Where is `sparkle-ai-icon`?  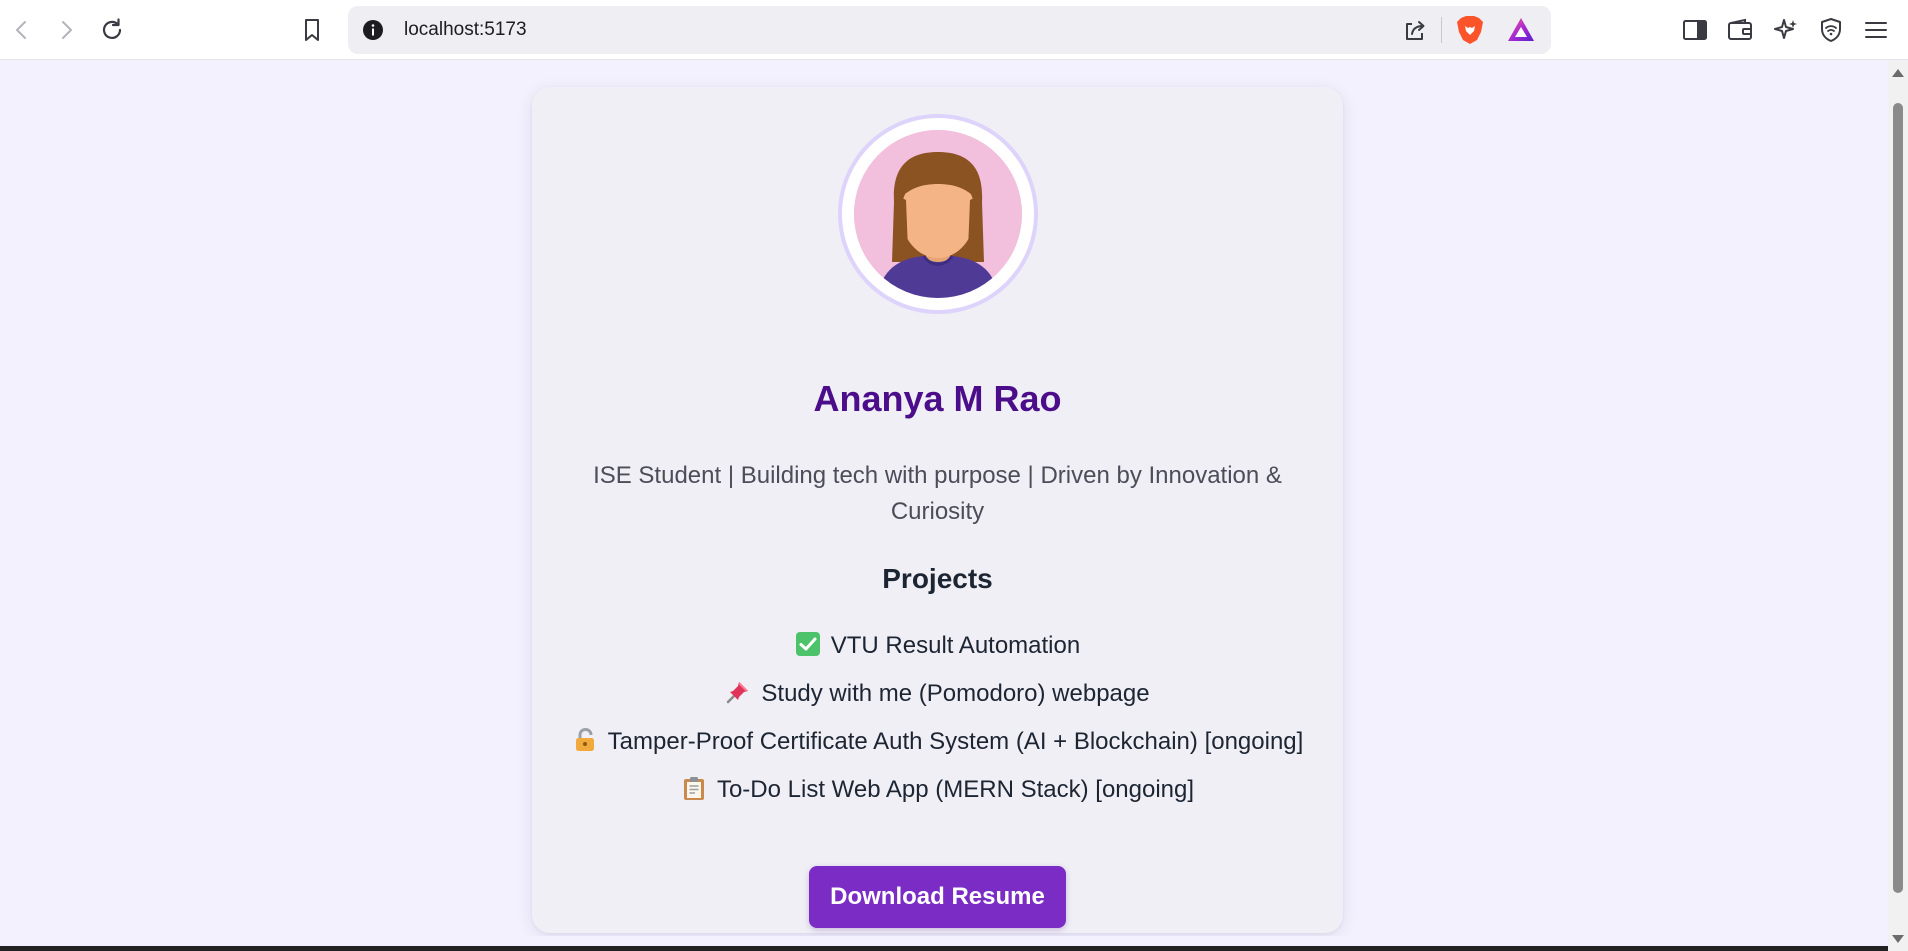 sparkle-ai-icon is located at coordinates (1786, 30).